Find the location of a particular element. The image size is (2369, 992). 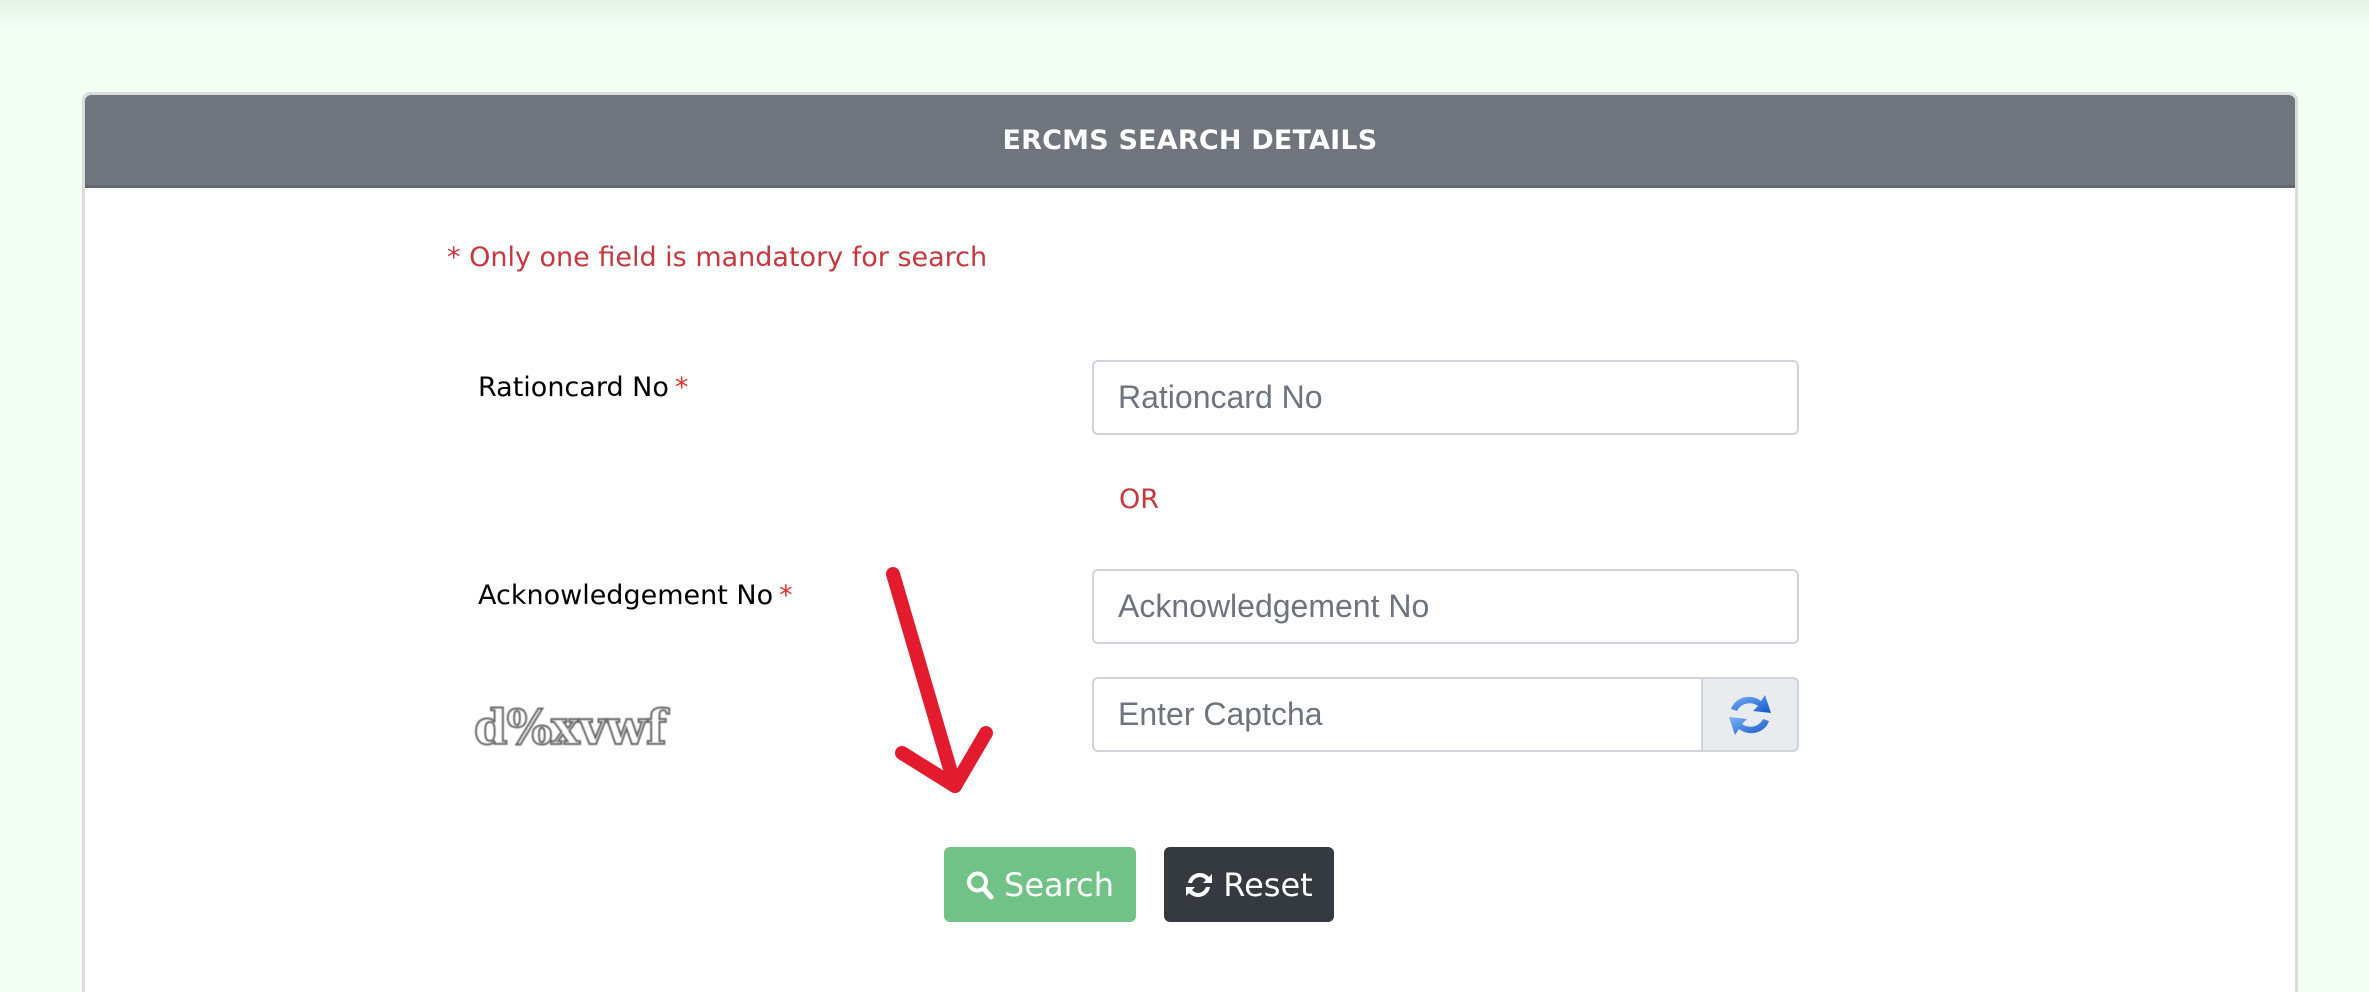

captcha-input-group is located at coordinates (1445, 714).